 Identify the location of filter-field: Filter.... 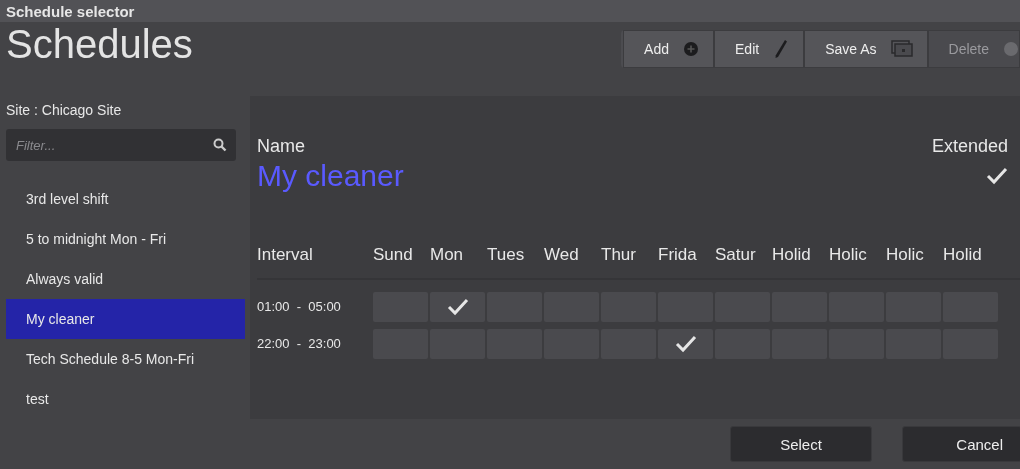
(121, 145).